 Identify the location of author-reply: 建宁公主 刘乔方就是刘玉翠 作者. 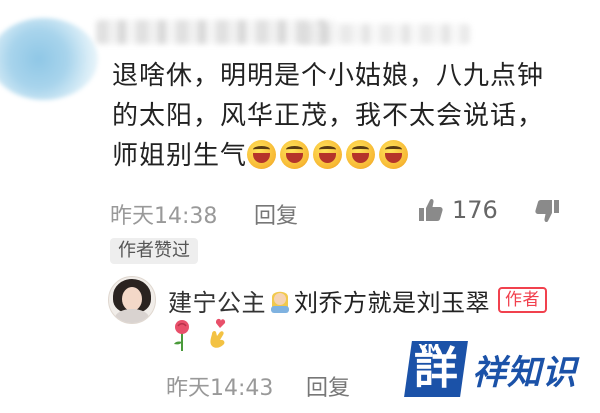
(327, 300).